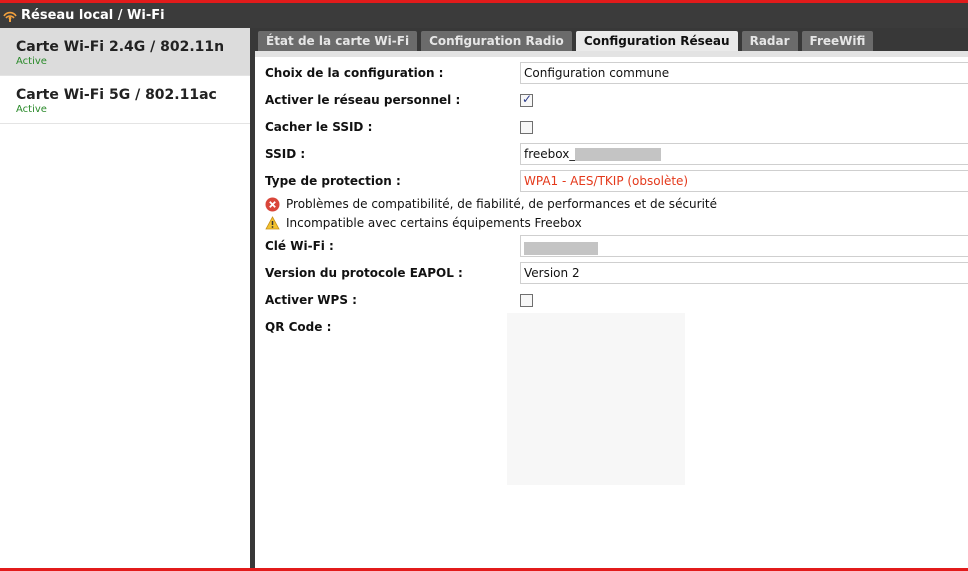 The image size is (968, 571). Describe the element at coordinates (526, 127) in the screenshot. I see `hide-ssid-checkbox` at that location.